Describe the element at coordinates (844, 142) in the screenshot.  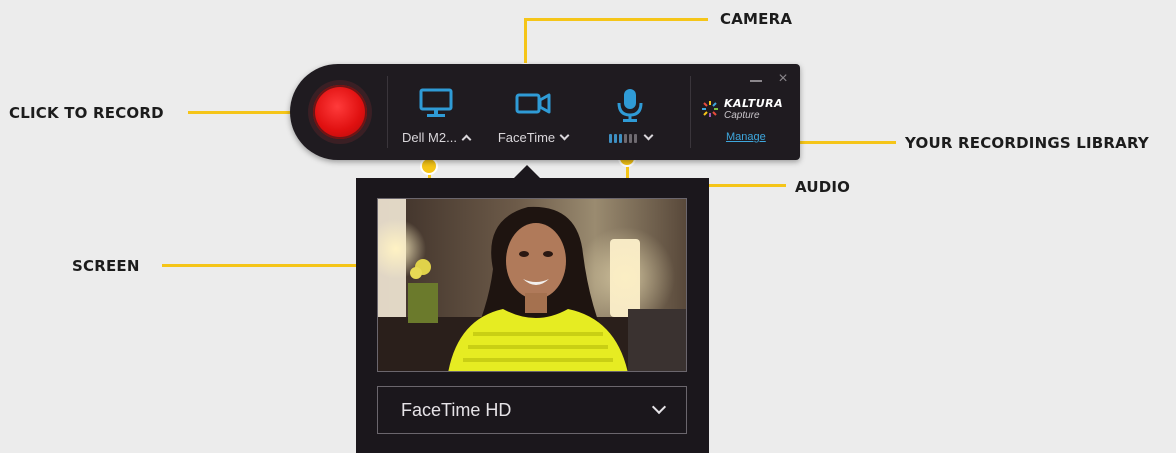
I see `library-callout-line` at that location.